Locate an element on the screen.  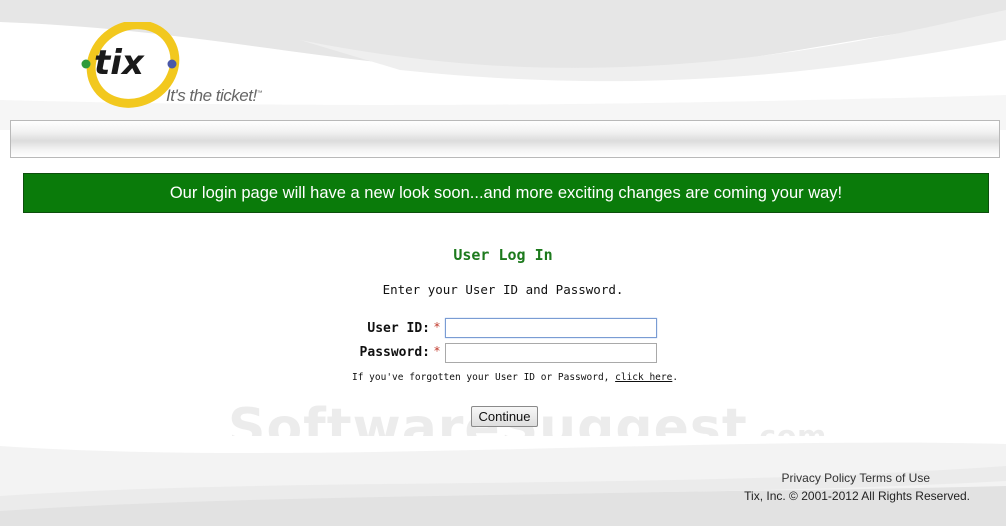
continue-button: Continue is located at coordinates (504, 416).